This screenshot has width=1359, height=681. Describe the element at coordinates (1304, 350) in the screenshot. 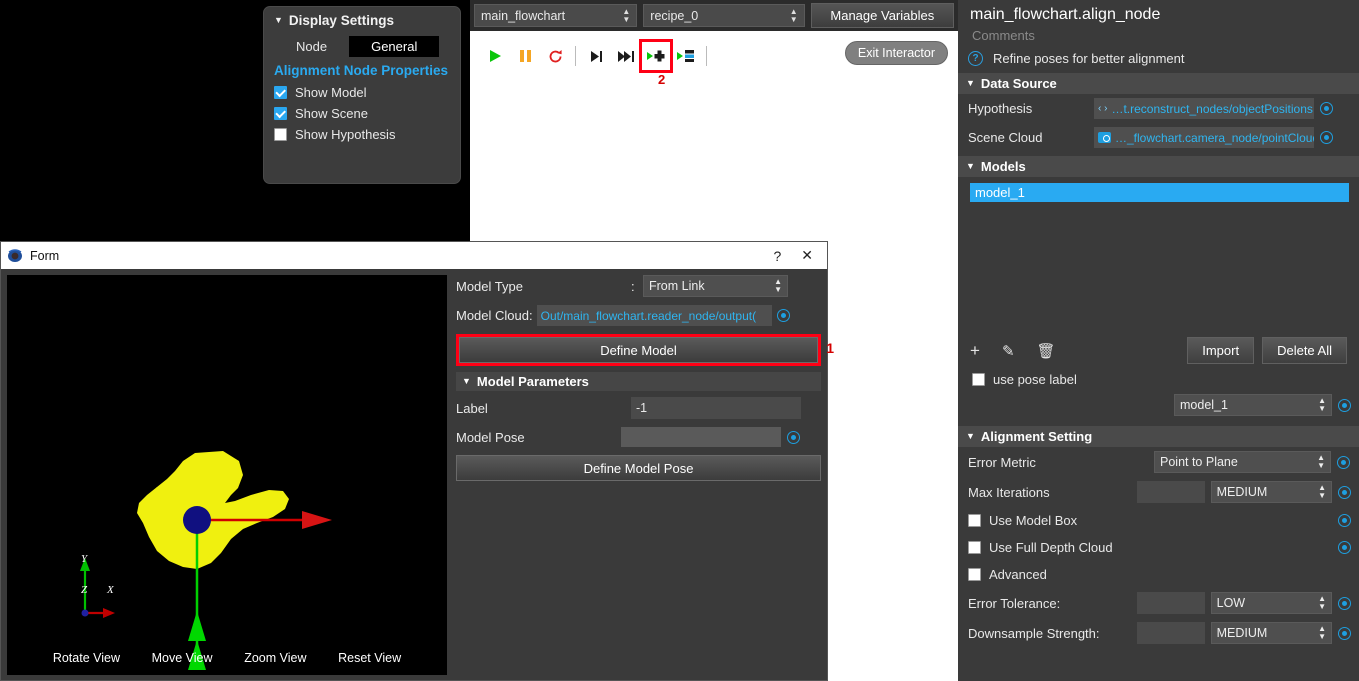

I see `delete-all-button: Delete All` at that location.